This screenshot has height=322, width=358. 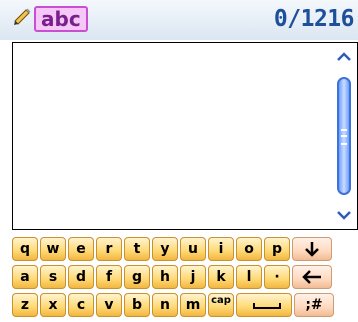 I want to click on scrollbar-thumb, so click(x=344, y=136).